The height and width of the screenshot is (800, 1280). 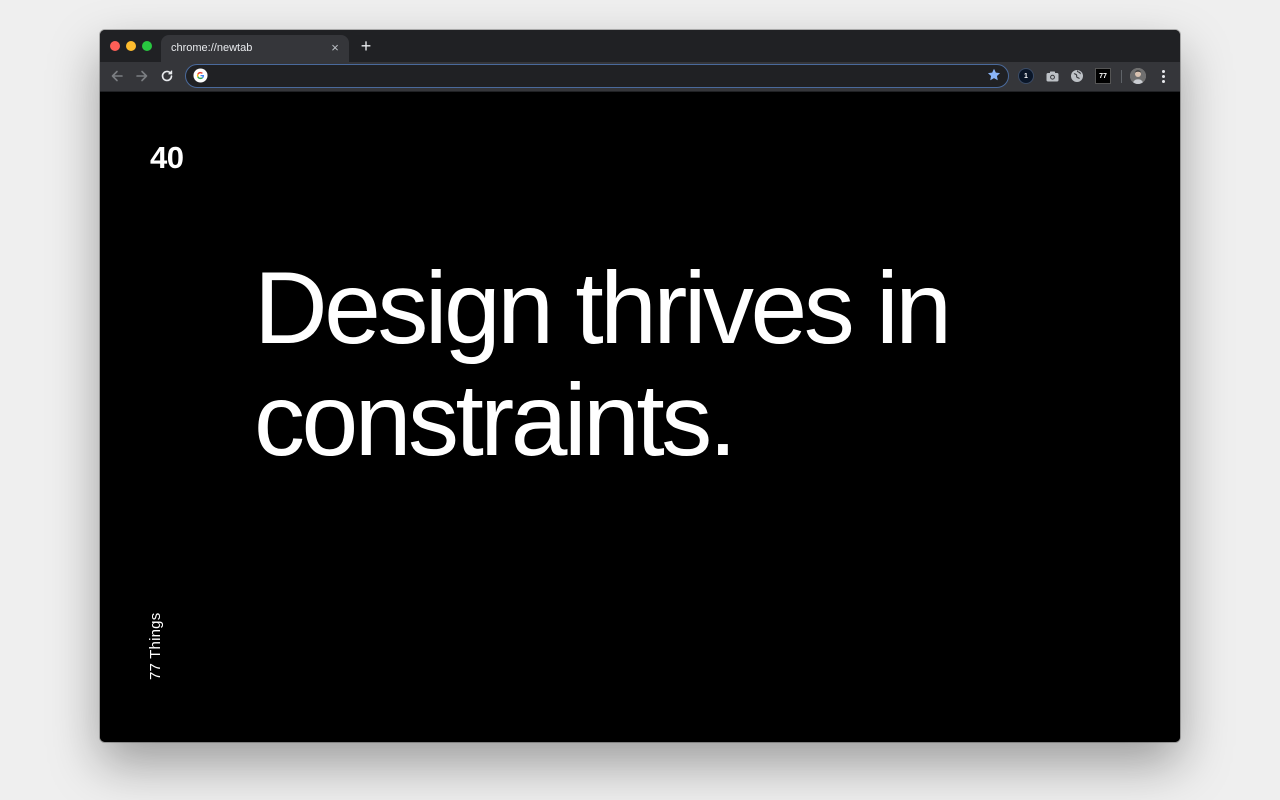 I want to click on browser-menu-button, so click(x=1163, y=76).